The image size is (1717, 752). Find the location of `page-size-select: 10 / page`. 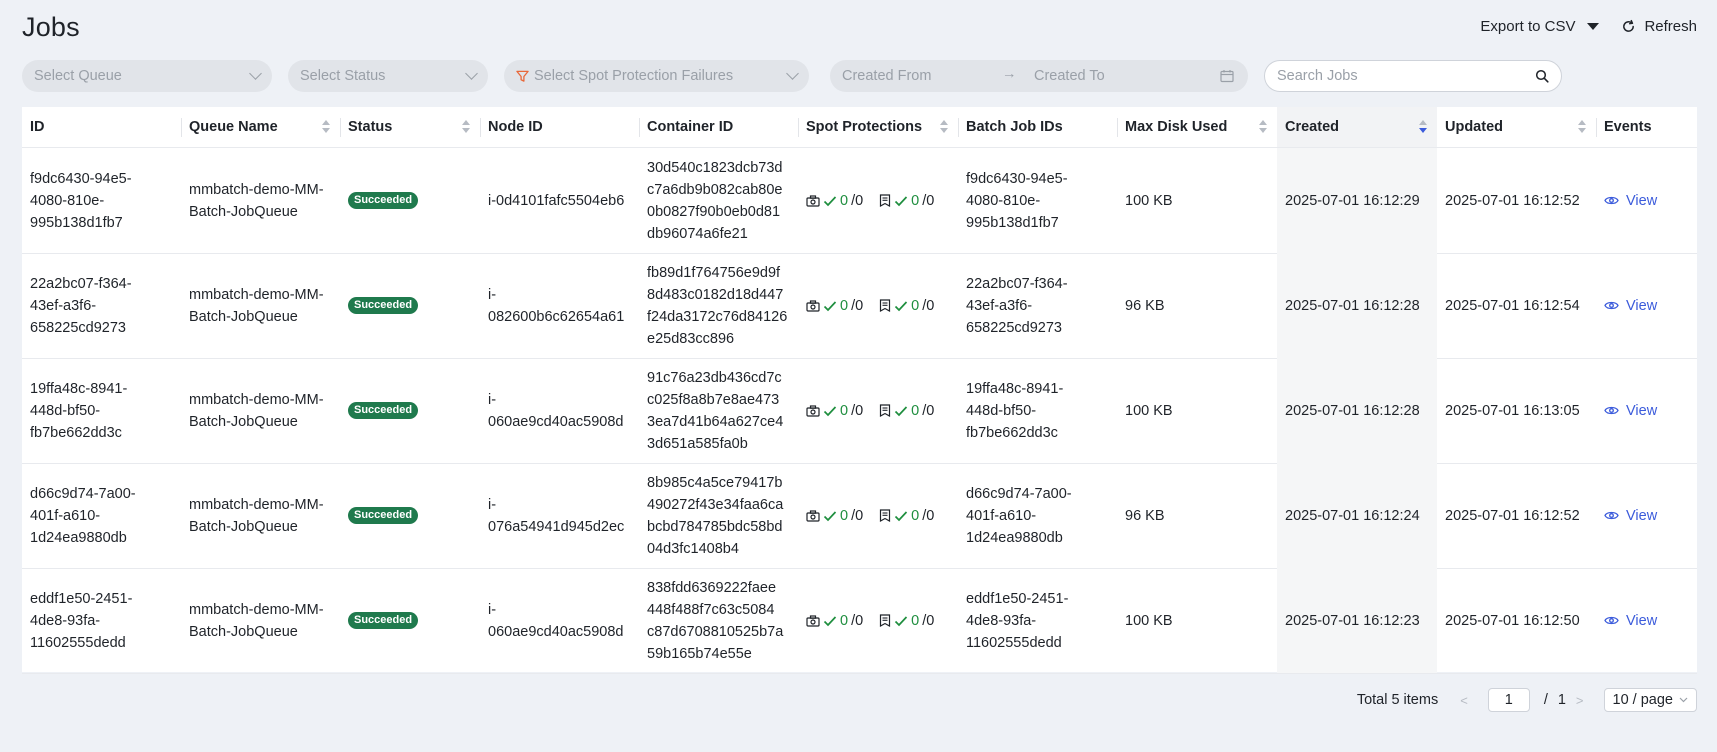

page-size-select: 10 / page is located at coordinates (1650, 700).